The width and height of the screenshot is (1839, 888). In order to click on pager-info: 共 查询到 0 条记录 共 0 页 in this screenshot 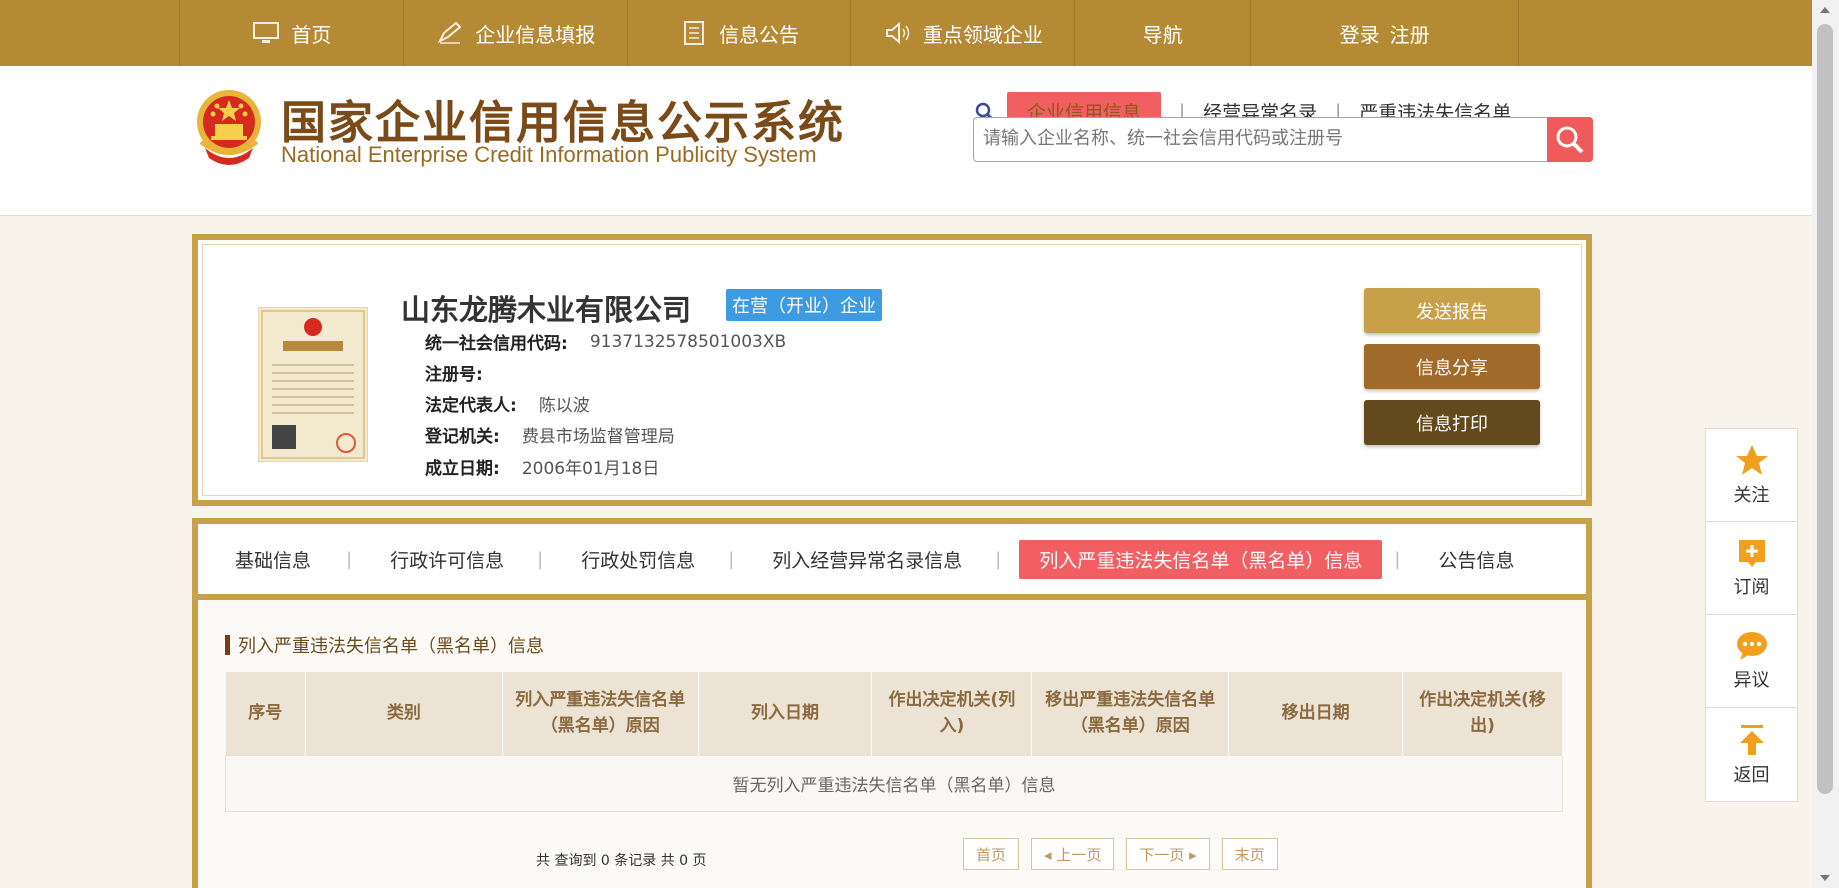, I will do `click(621, 861)`.